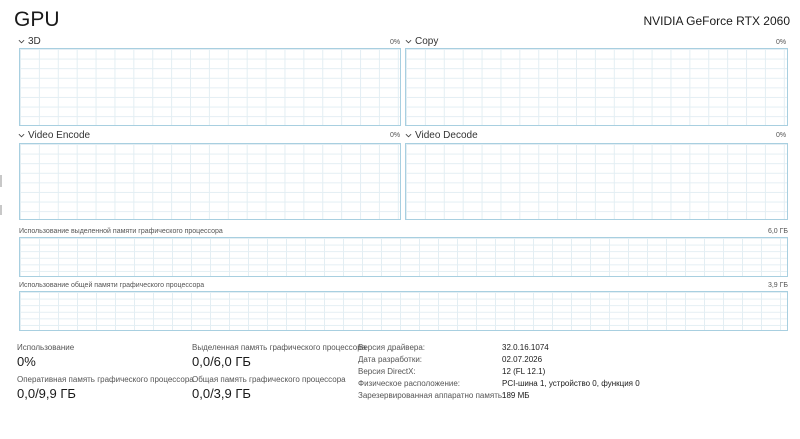 The width and height of the screenshot is (800, 439). Describe the element at coordinates (403, 257) in the screenshot. I see `dedicated-memory-graph` at that location.